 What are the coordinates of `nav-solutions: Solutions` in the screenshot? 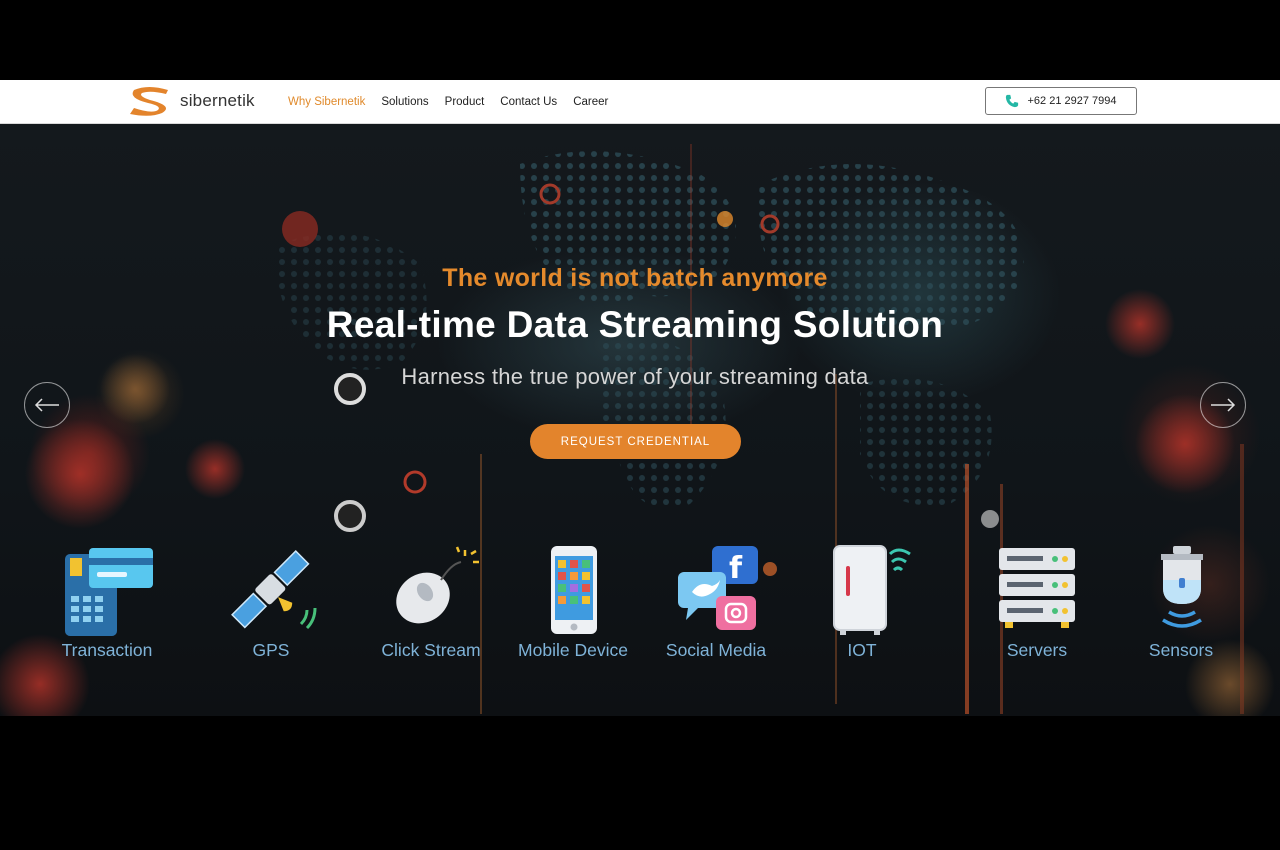 It's located at (404, 102).